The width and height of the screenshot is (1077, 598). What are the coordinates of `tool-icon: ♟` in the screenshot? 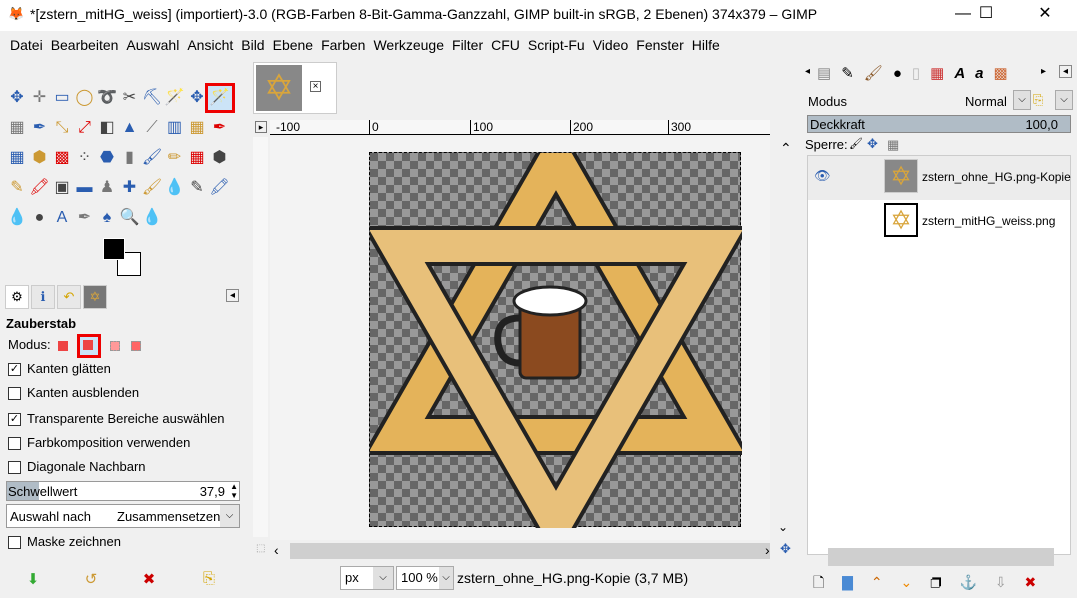 It's located at (107, 188).